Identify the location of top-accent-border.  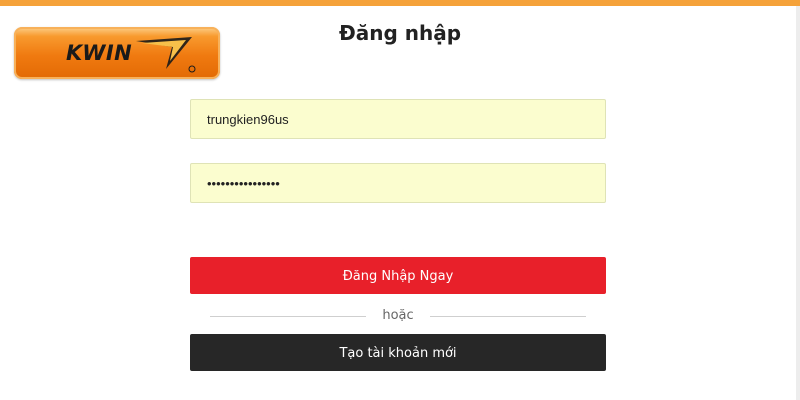
(400, 3).